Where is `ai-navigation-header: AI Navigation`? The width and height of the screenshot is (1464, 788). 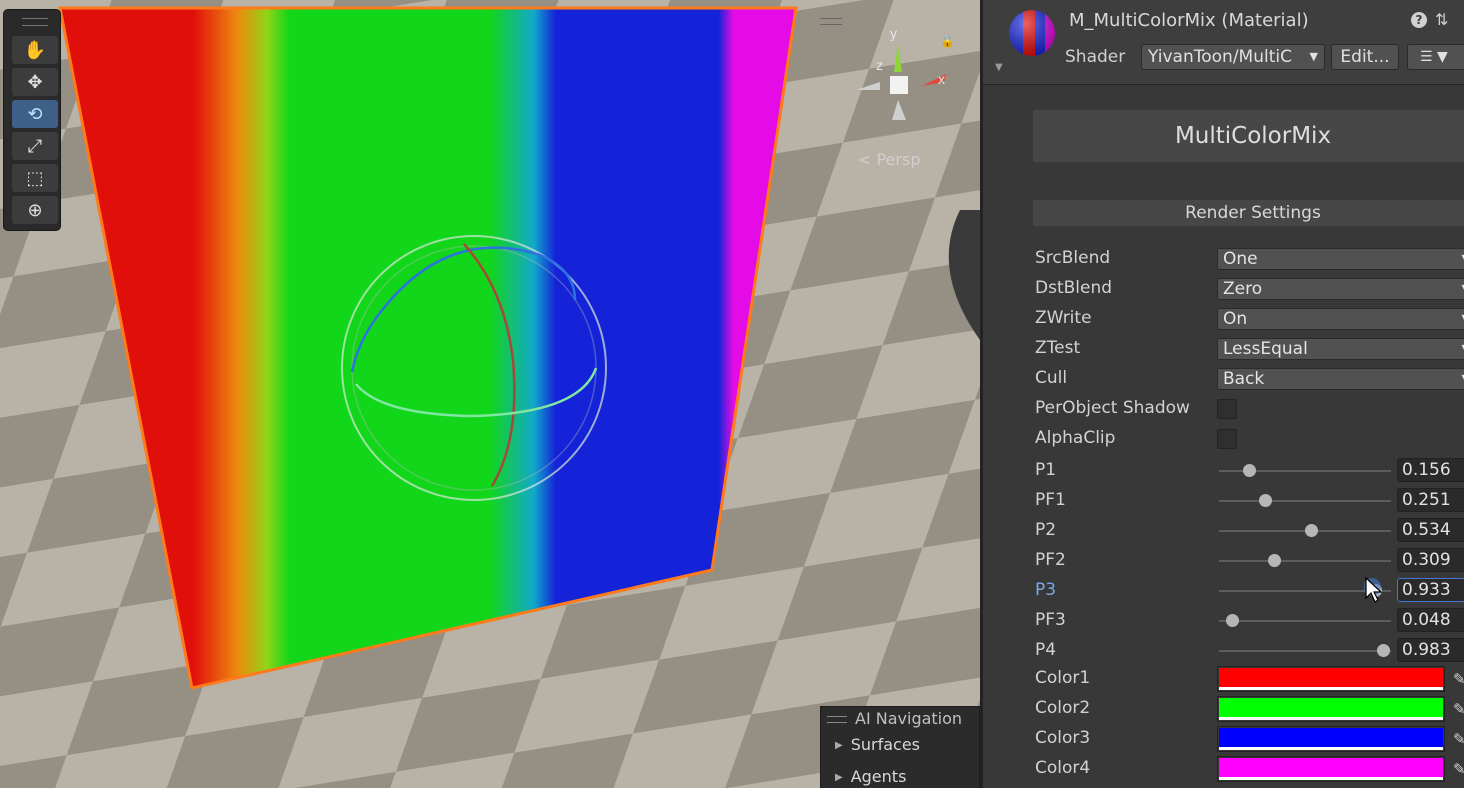
ai-navigation-header: AI Navigation is located at coordinates (900, 719).